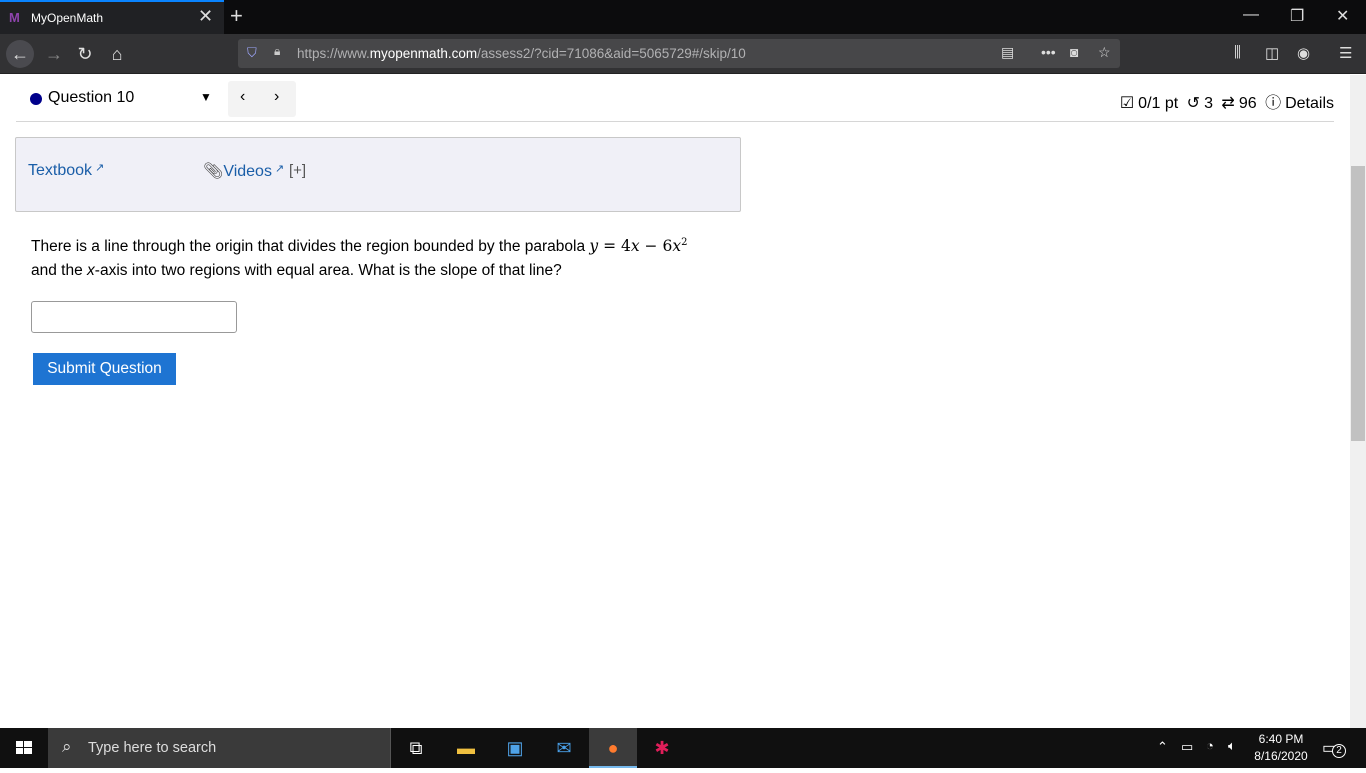  What do you see at coordinates (152, 748) in the screenshot?
I see `search-placeholder: Type here to search` at bounding box center [152, 748].